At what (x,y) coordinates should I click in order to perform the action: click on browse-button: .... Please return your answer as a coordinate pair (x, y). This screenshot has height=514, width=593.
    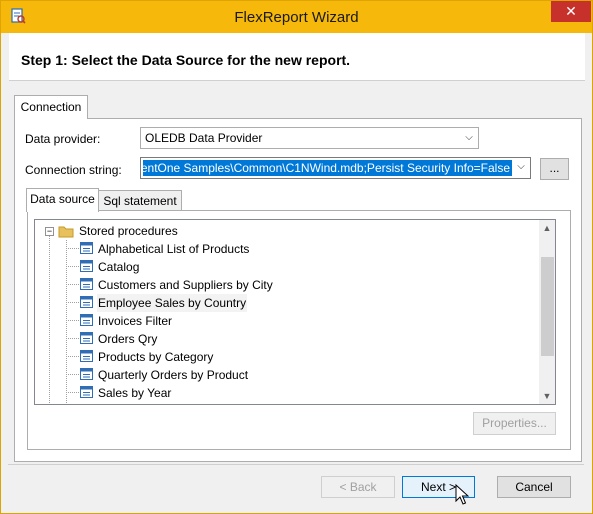
    Looking at the image, I should click on (554, 169).